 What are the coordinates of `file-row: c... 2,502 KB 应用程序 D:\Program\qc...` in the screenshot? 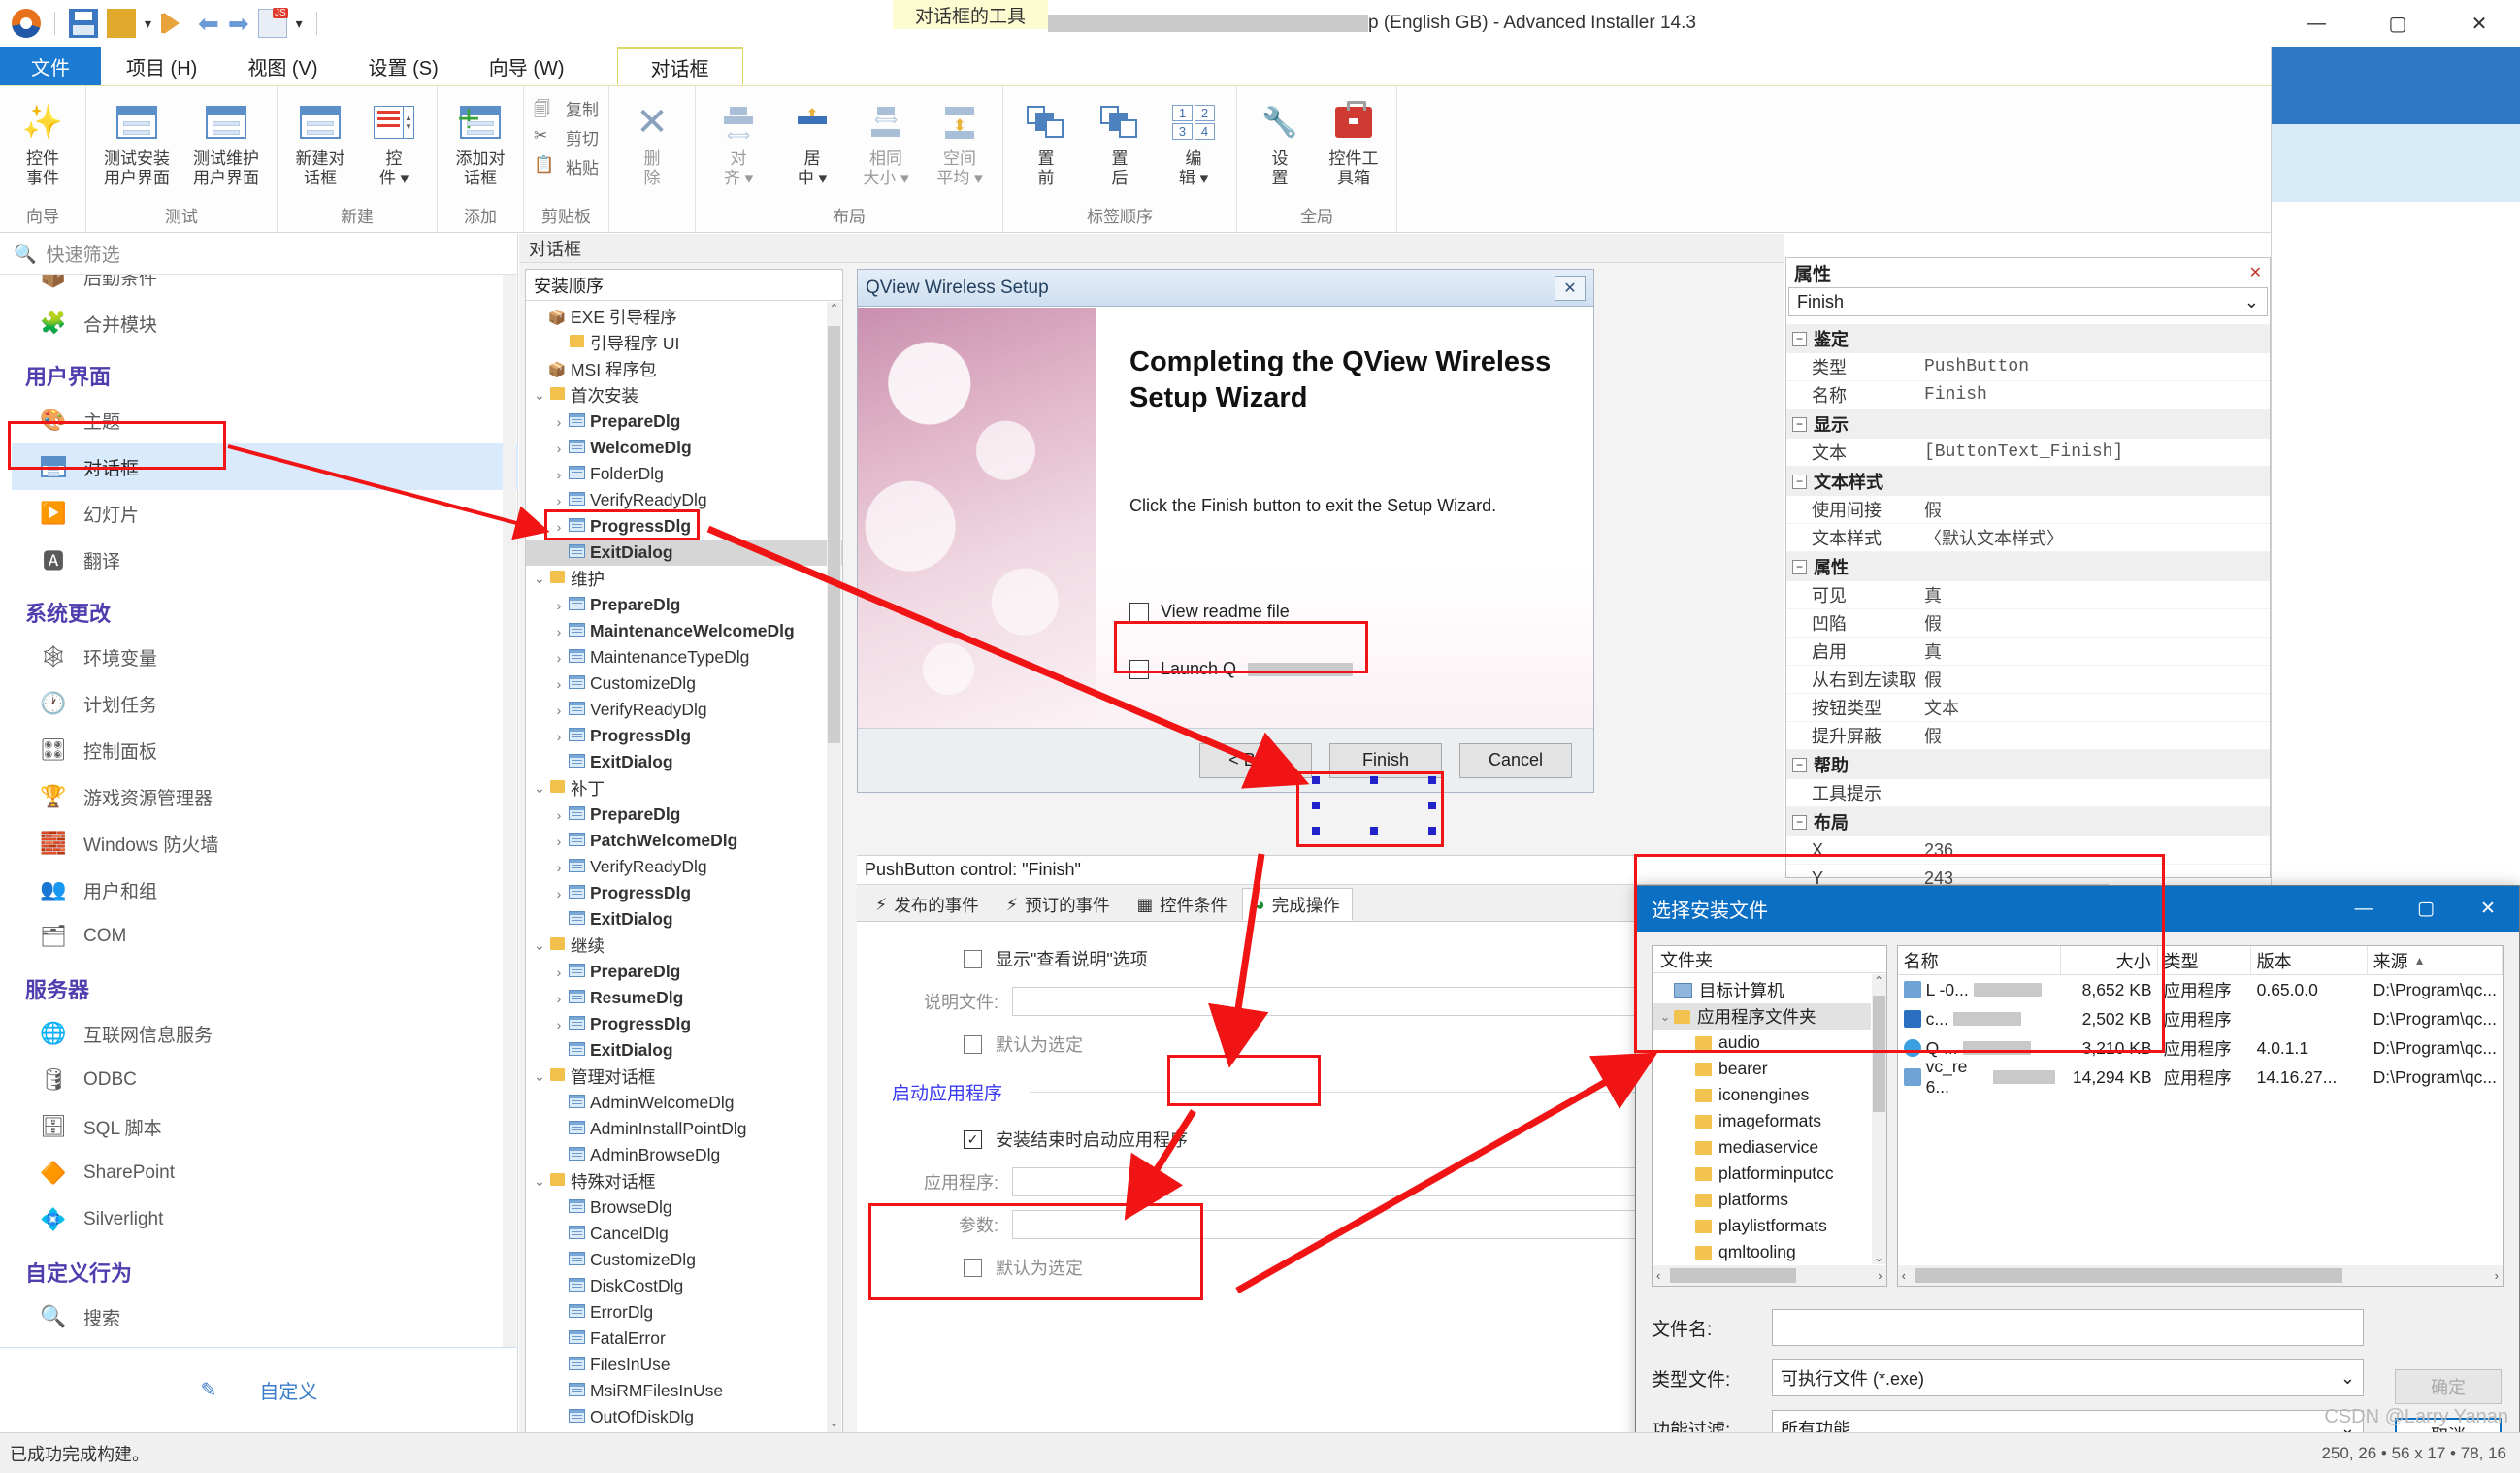 It's located at (2200, 1018).